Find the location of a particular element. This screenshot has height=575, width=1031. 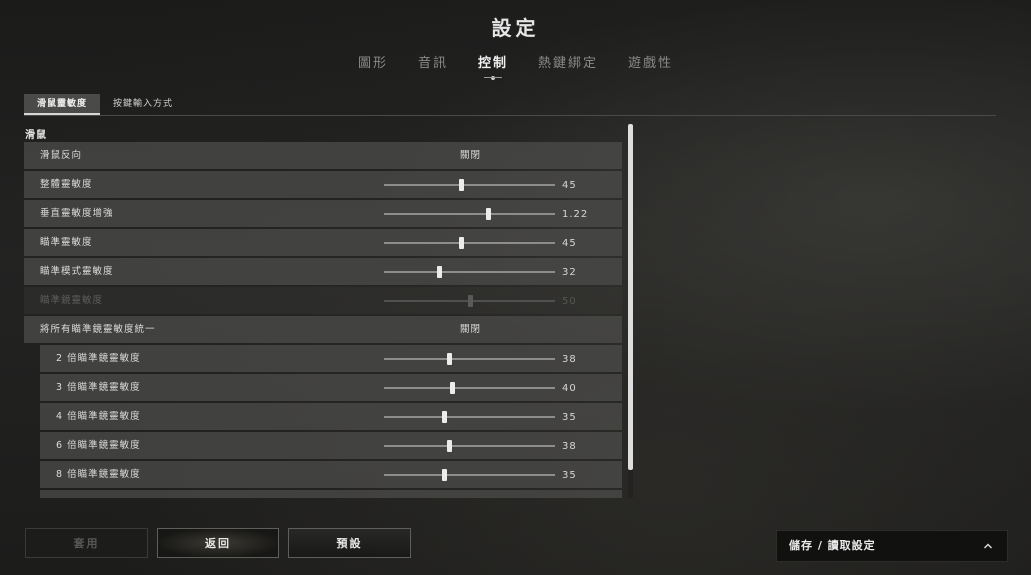

save-load-label: 儲存 / 讀取設定 is located at coordinates (832, 545).